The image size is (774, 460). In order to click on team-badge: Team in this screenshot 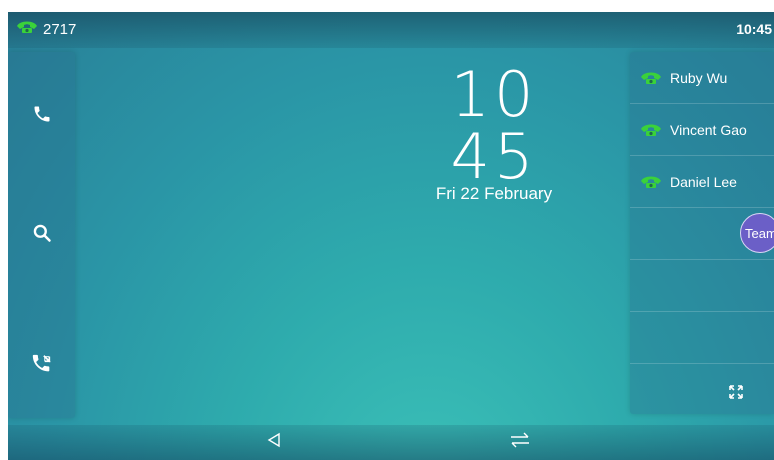, I will do `click(757, 233)`.